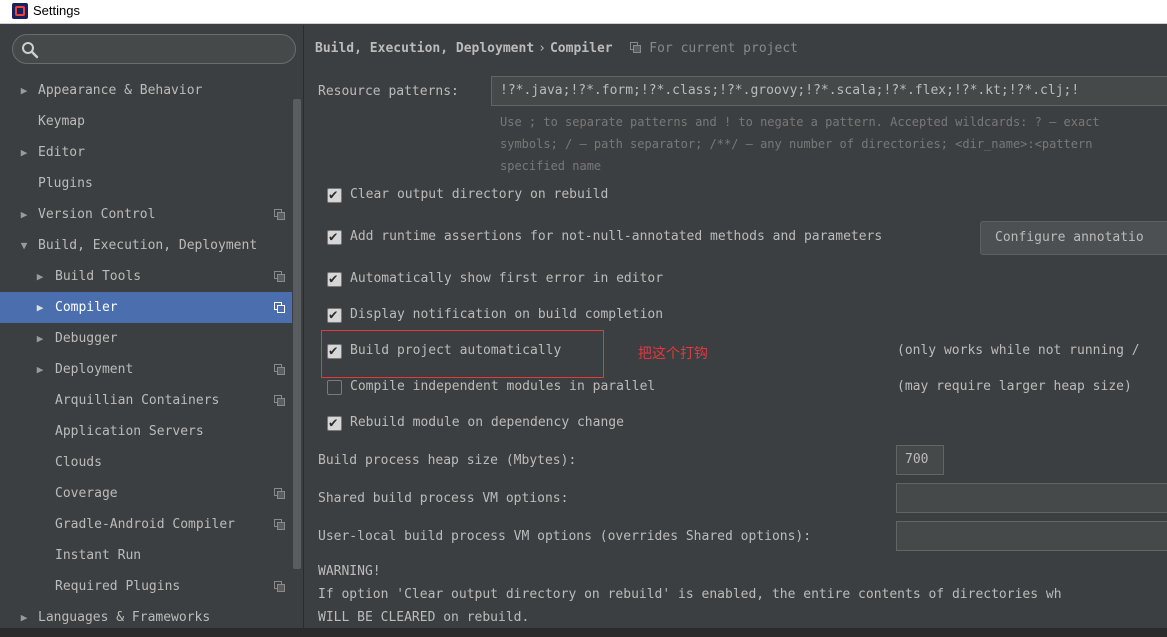  Describe the element at coordinates (146, 276) in the screenshot. I see `sidebar-item-build-tools: ▶ Build Tools` at that location.